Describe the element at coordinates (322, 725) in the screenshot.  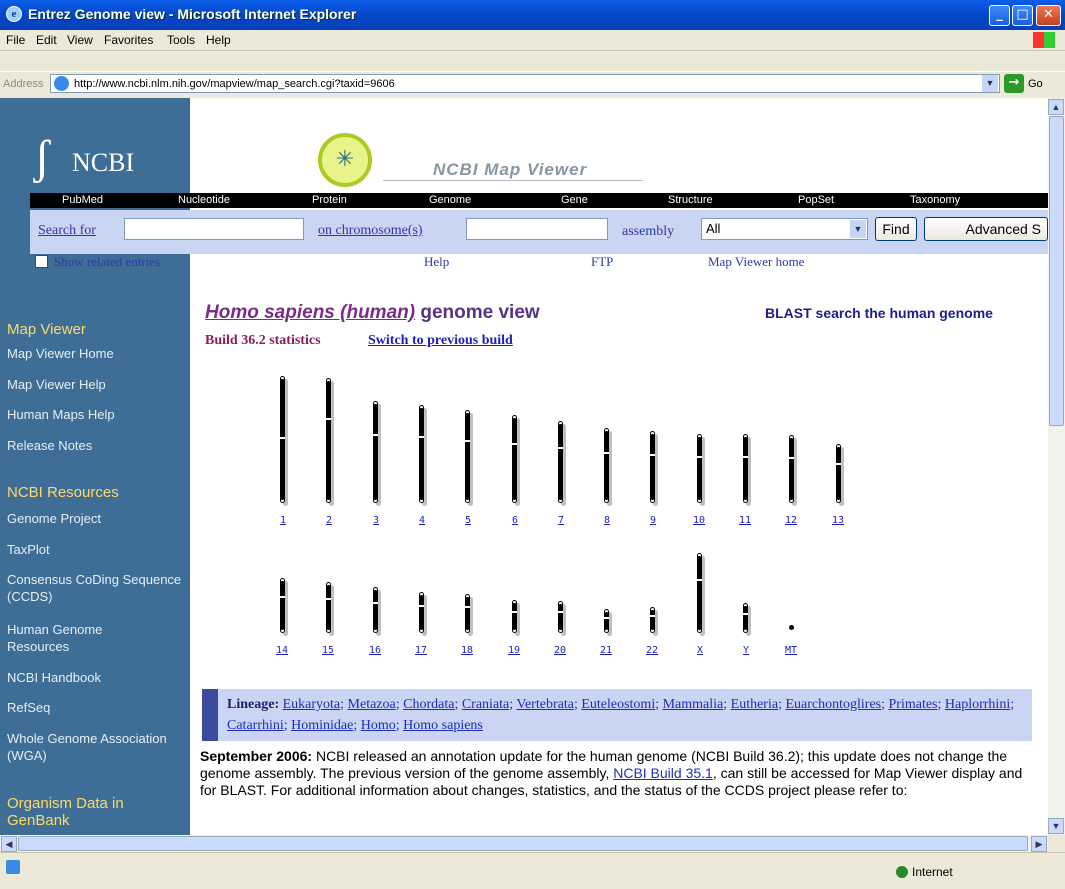
I see `lineage-link: Hominidae` at that location.